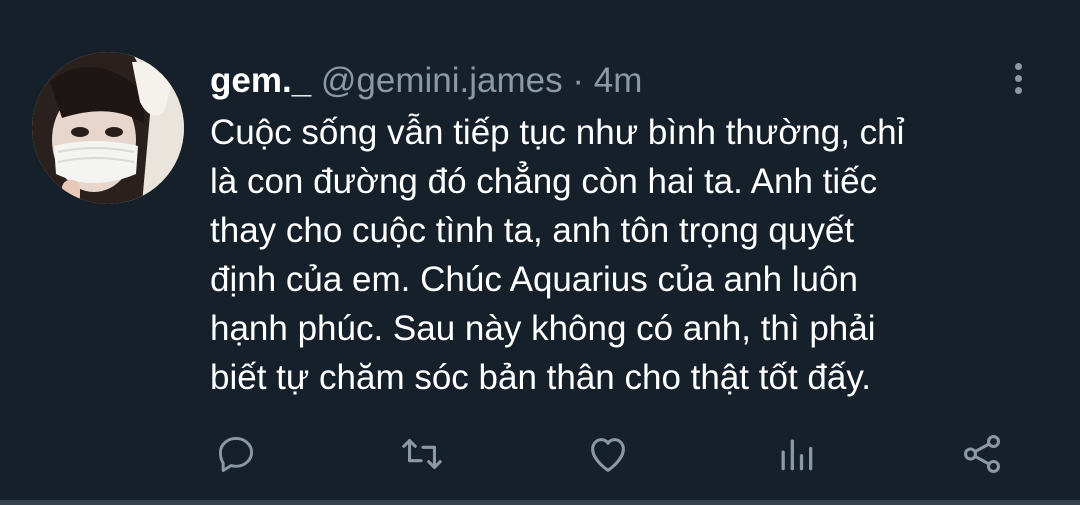 The width and height of the screenshot is (1080, 505). I want to click on avatar, so click(108, 128).